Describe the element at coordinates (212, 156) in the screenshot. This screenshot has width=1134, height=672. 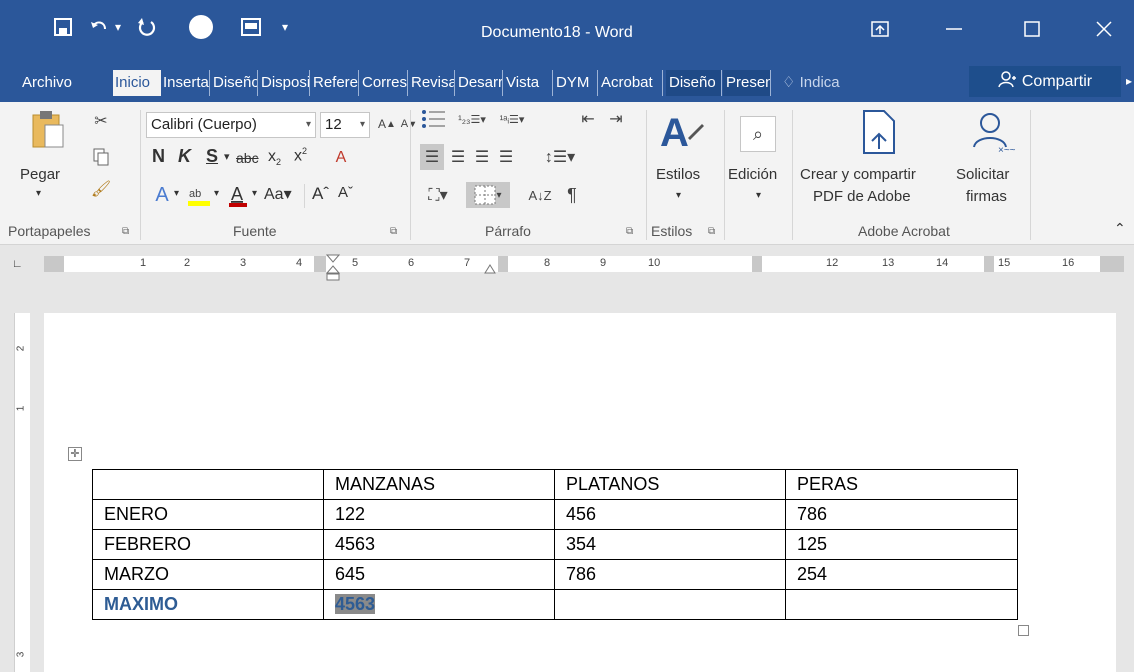
I see `underline-button: S` at that location.